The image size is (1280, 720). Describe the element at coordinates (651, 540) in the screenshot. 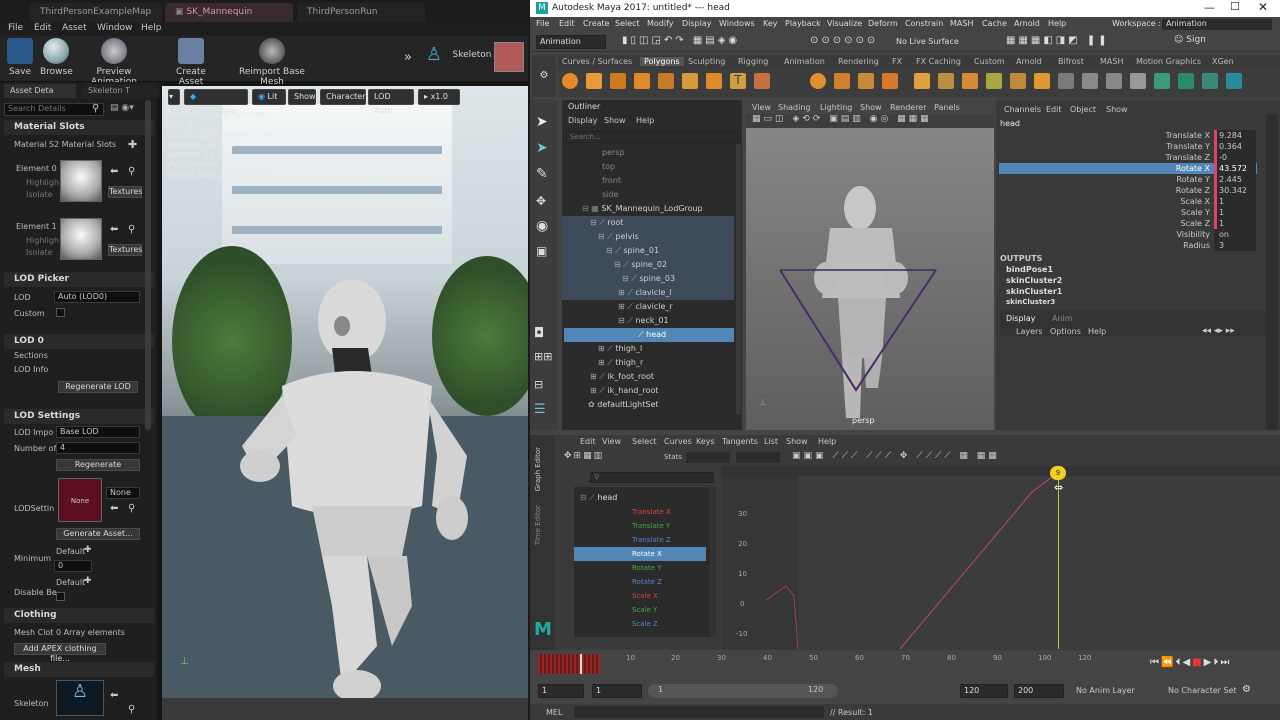

I see `graph-item-translate-z: Translate Z` at that location.